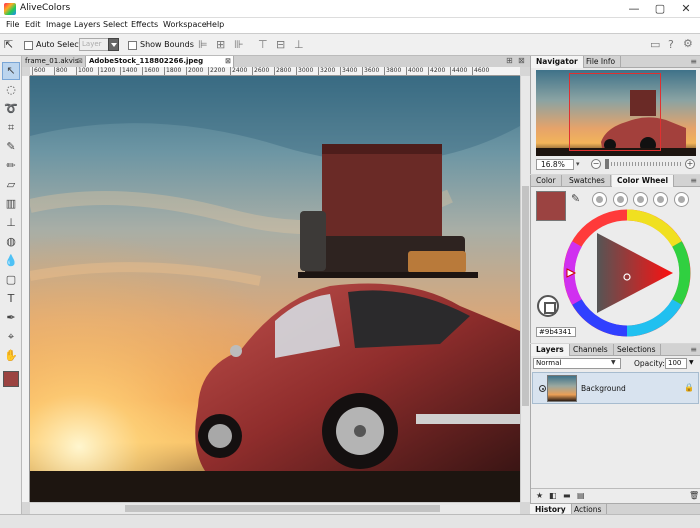  What do you see at coordinates (525, 296) in the screenshot?
I see `vertical-scroll-thumb` at bounding box center [525, 296].